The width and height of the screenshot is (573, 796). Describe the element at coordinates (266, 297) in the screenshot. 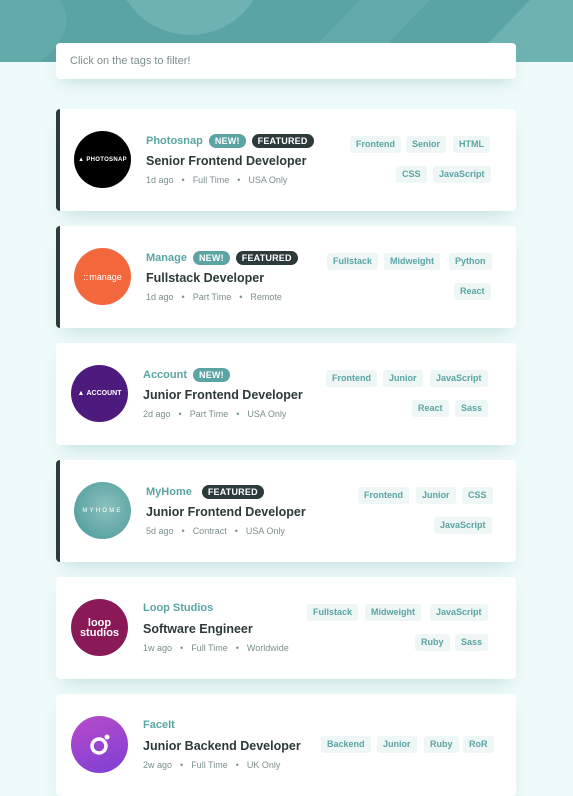

I see `location: Remote` at that location.